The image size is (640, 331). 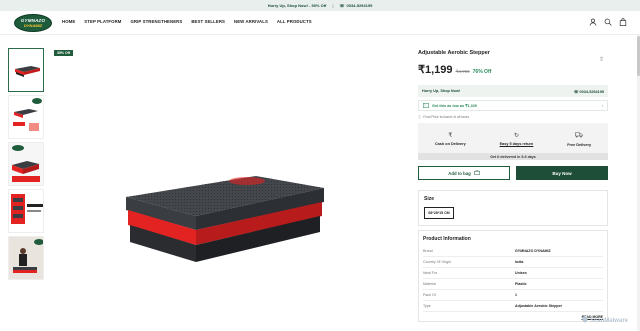 I want to click on hurry-phone: ☏ 0034-5294195, so click(x=589, y=91).